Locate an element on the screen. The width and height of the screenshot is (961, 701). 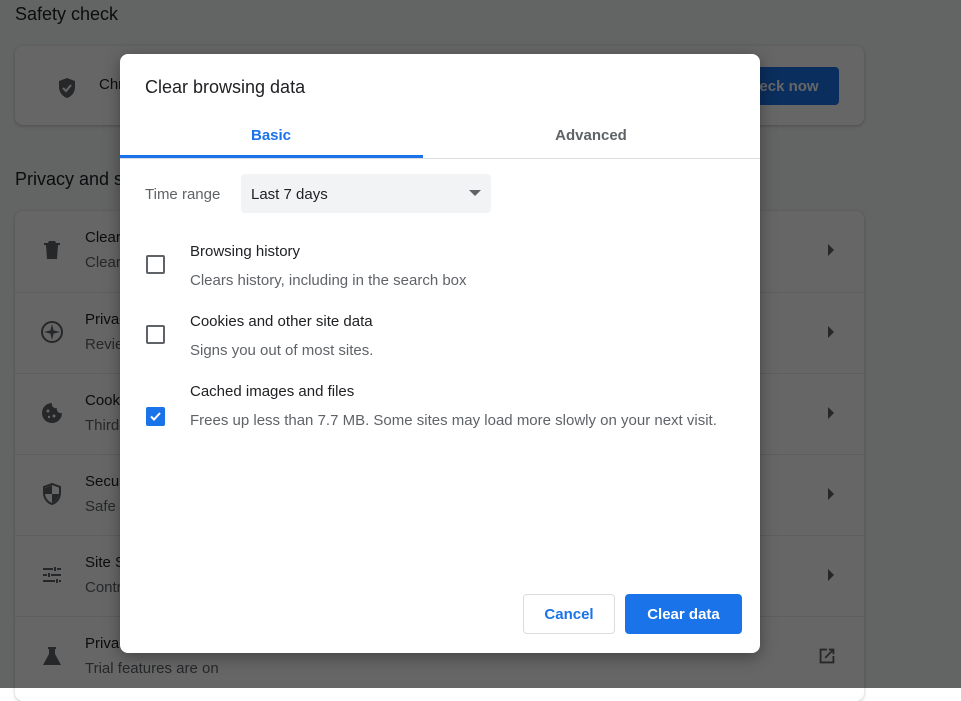
time-range-value: Last 7 days is located at coordinates (289, 194).